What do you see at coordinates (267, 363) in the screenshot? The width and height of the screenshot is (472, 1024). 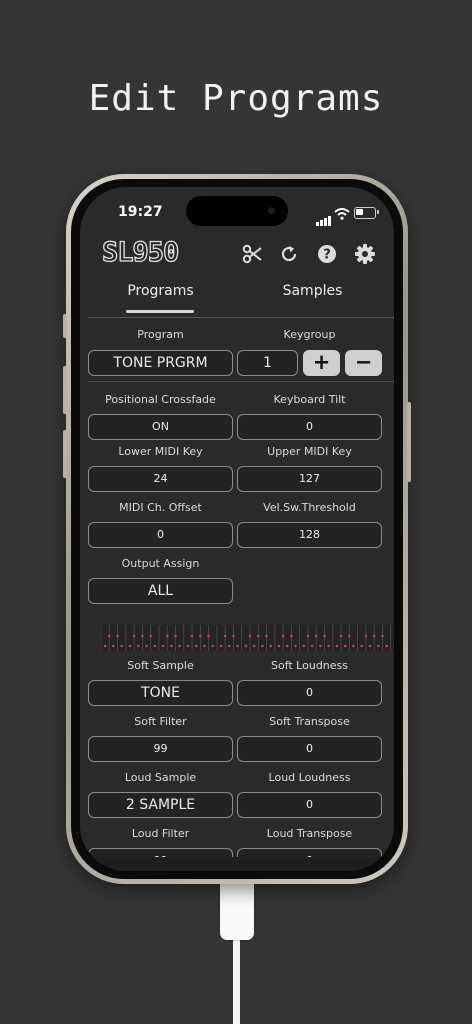 I see `keygroup-field: 1` at bounding box center [267, 363].